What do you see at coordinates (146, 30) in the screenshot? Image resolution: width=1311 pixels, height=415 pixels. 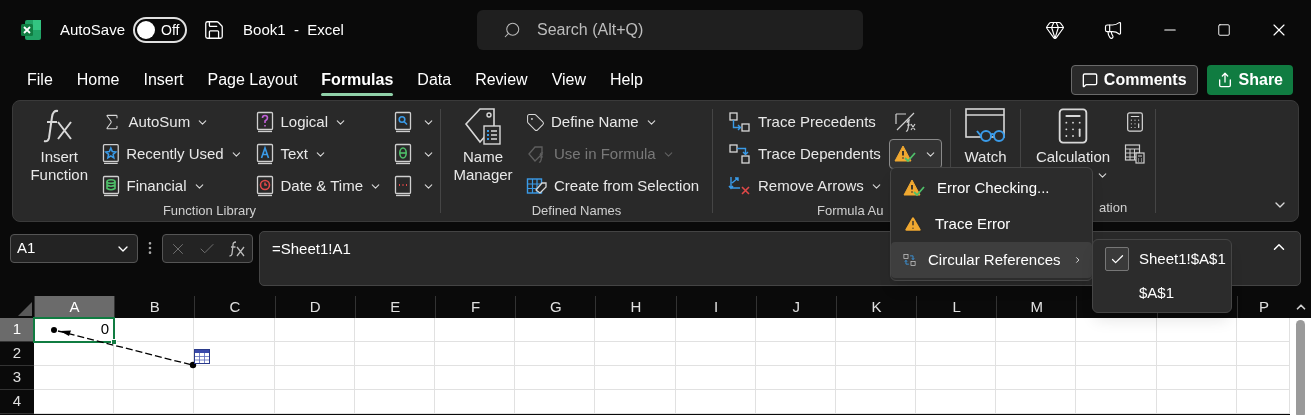 I see `toggle-thumb` at bounding box center [146, 30].